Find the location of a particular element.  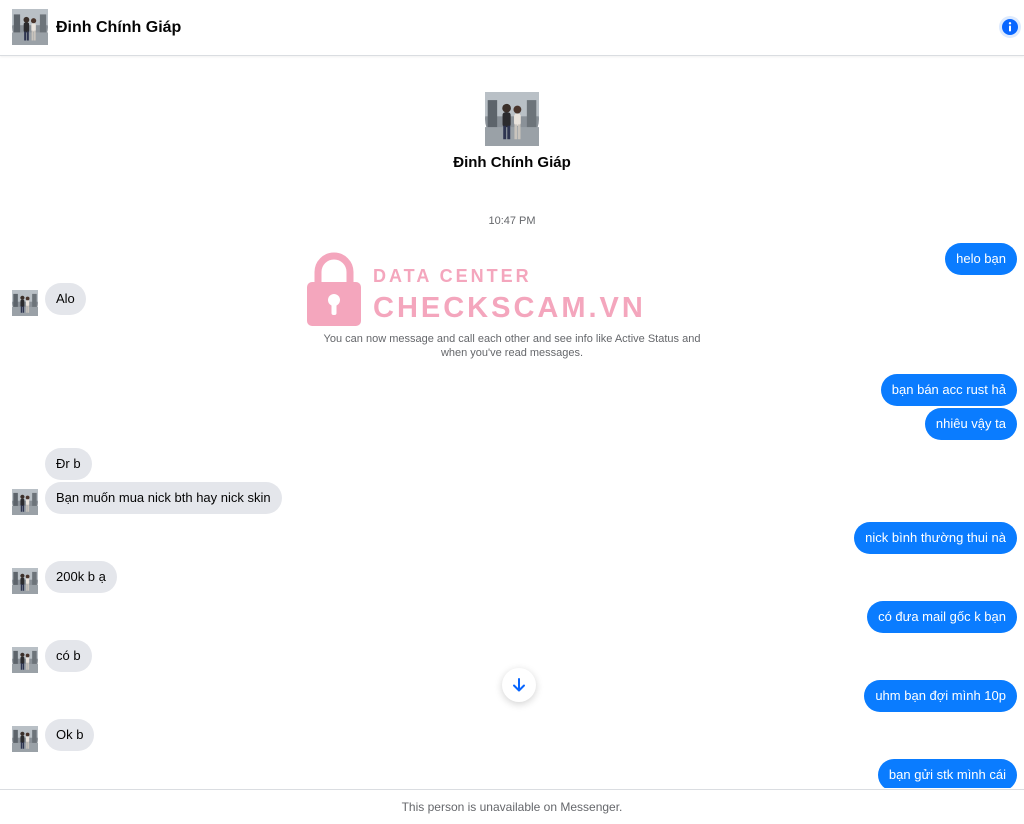

message-bubble-incoming: Ok b is located at coordinates (70, 735).